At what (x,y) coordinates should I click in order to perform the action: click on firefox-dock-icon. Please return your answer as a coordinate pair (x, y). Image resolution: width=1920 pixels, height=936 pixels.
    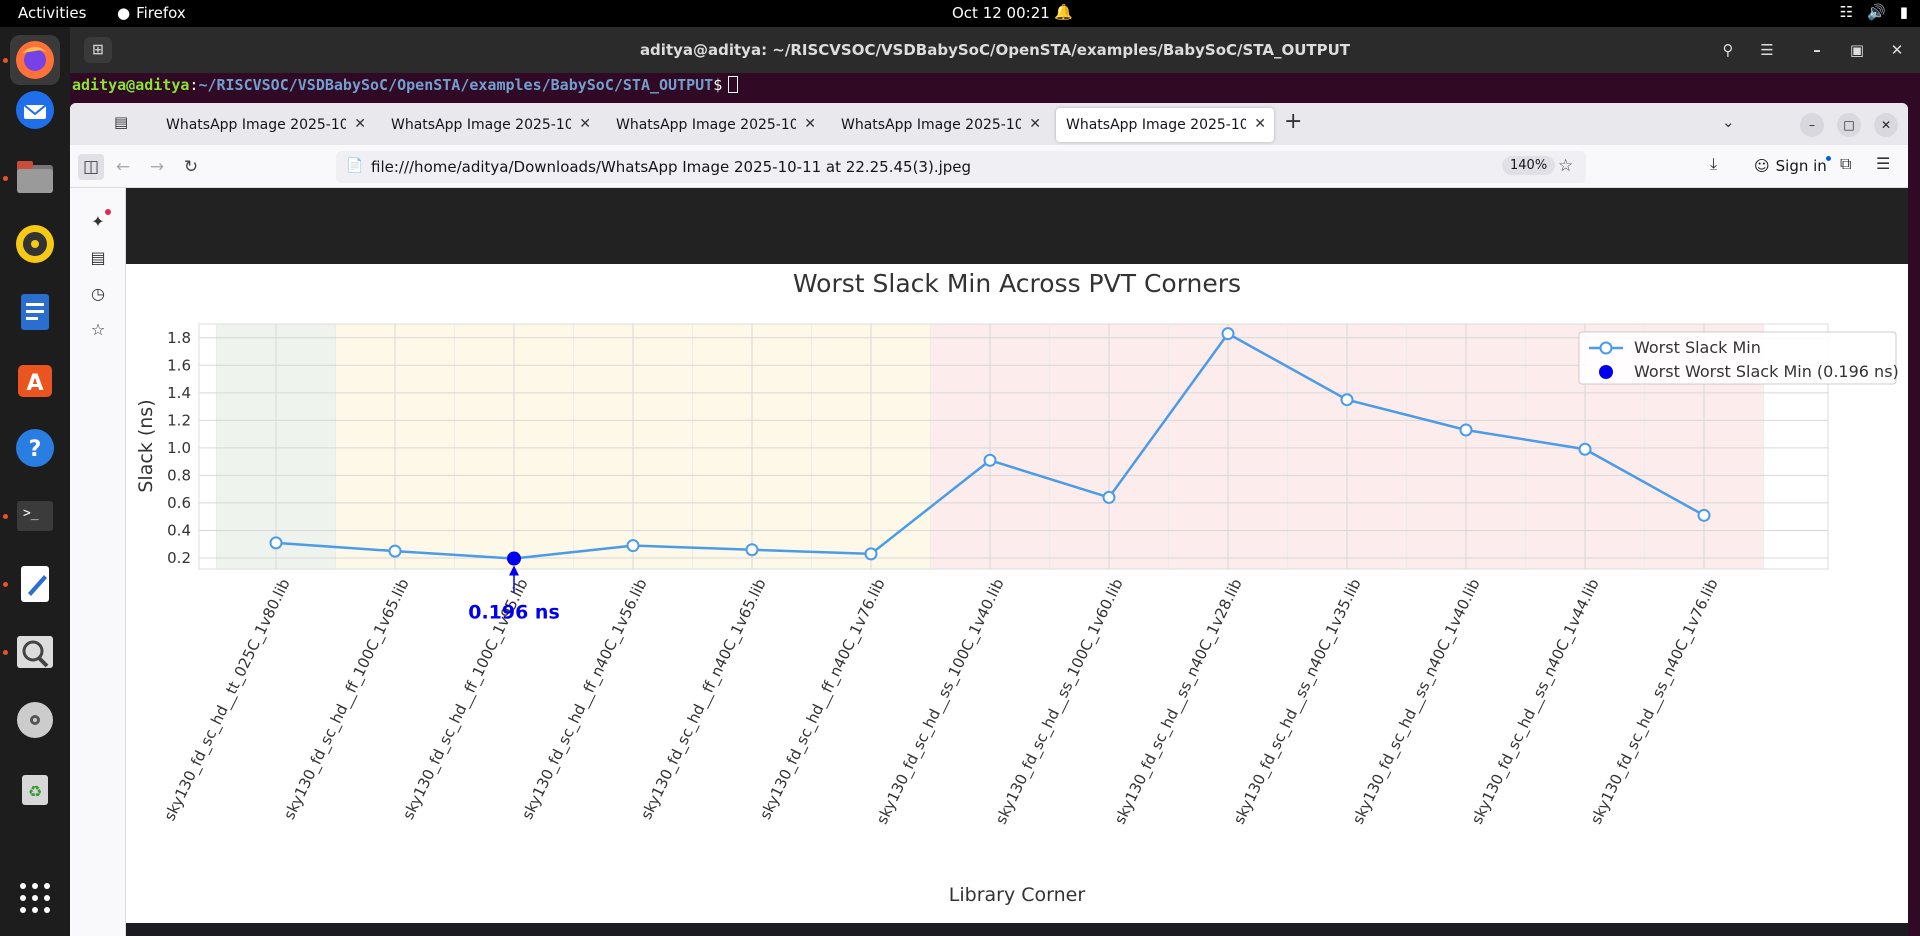
    Looking at the image, I should click on (35, 60).